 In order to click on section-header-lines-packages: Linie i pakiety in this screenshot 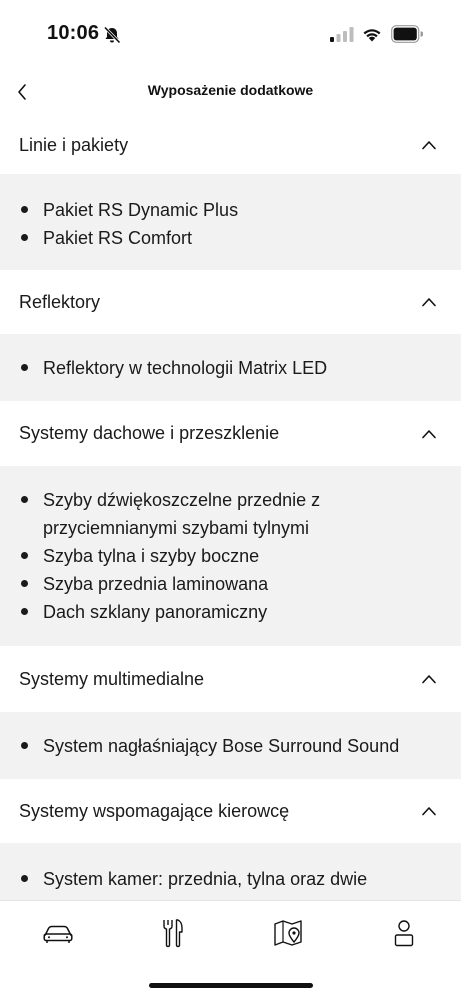, I will do `click(230, 145)`.